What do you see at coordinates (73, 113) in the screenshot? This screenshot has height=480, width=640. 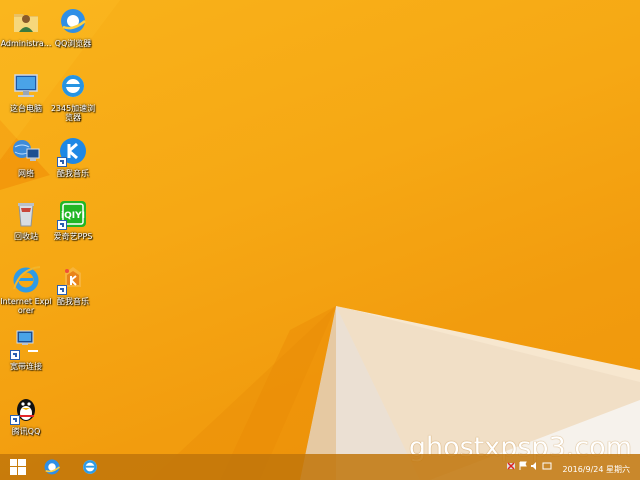 I see `desktop-icon-label: 2345加速浏览器` at bounding box center [73, 113].